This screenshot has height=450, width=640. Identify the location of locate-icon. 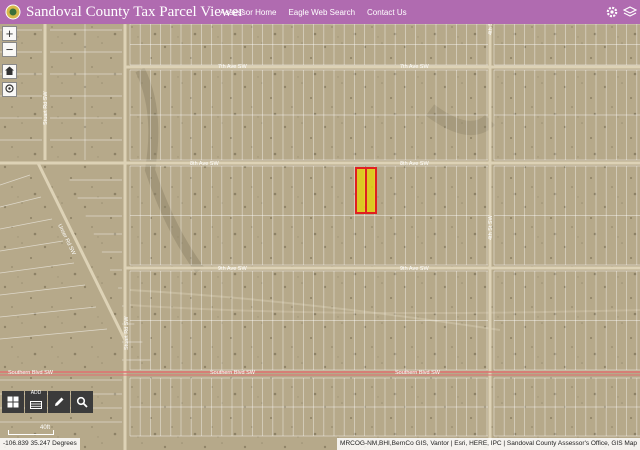
(9, 88).